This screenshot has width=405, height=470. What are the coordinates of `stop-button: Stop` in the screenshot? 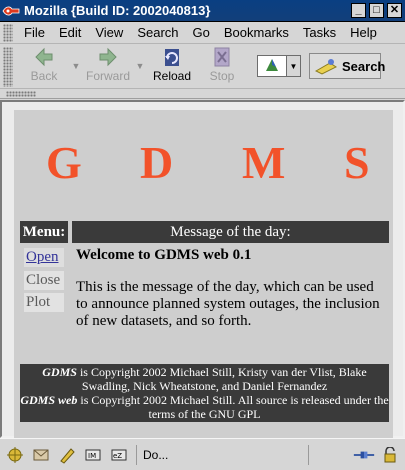 It's located at (222, 66).